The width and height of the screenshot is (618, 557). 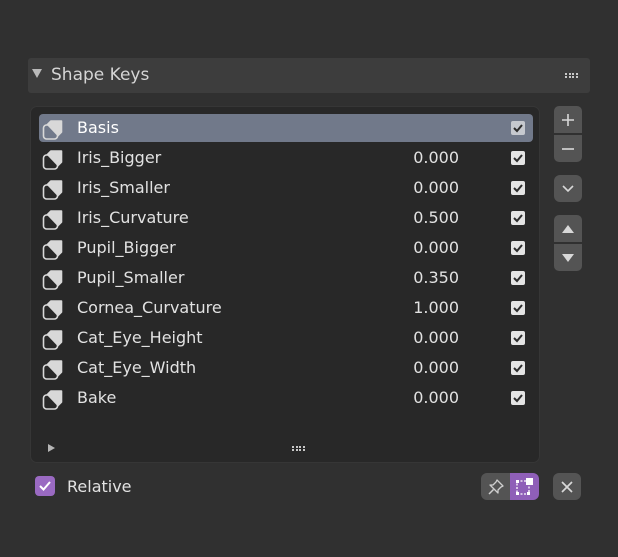 I want to click on triangle-up-icon, so click(x=568, y=228).